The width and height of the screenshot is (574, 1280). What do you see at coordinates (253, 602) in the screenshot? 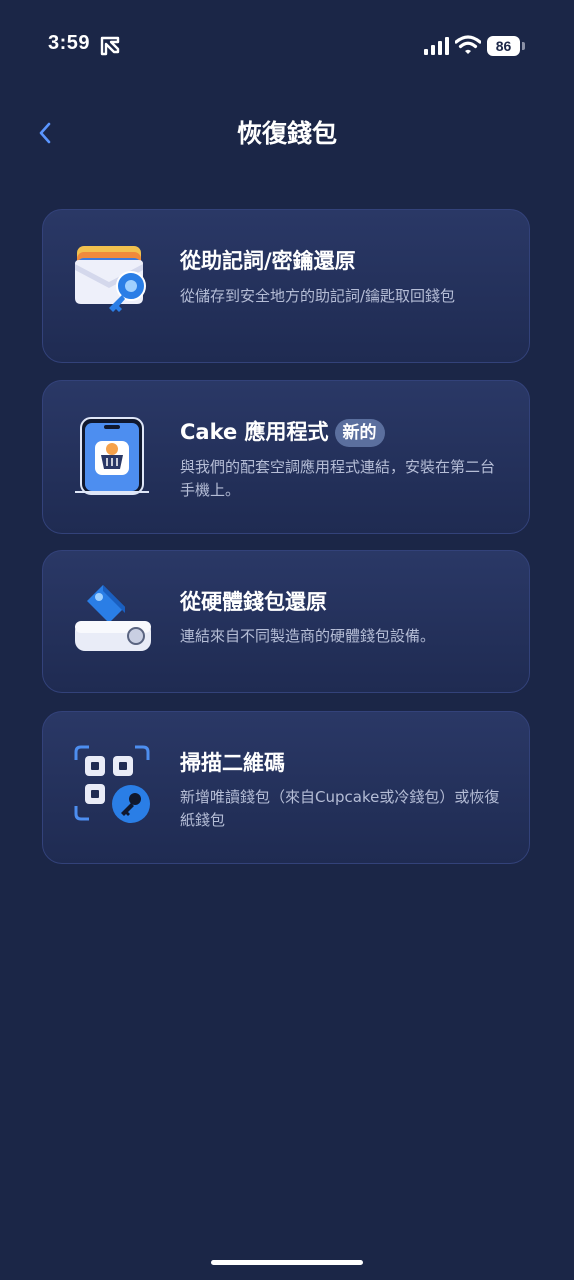
I see `option-title: 從硬體錢包還原` at bounding box center [253, 602].